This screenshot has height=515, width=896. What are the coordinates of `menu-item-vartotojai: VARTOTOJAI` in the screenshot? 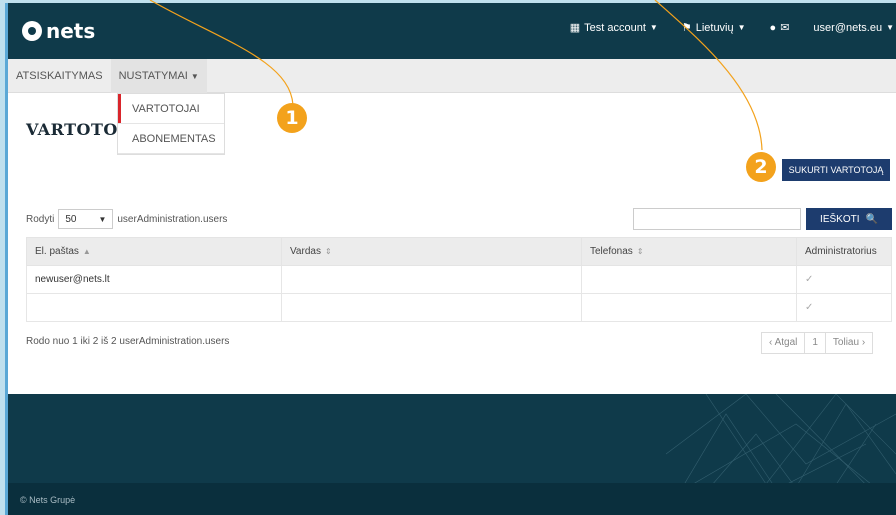 It's located at (171, 109).